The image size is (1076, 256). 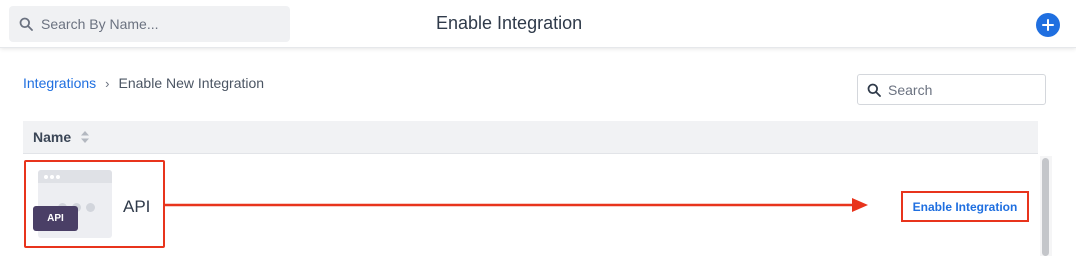 What do you see at coordinates (509, 23) in the screenshot?
I see `page-title: Enable Integration` at bounding box center [509, 23].